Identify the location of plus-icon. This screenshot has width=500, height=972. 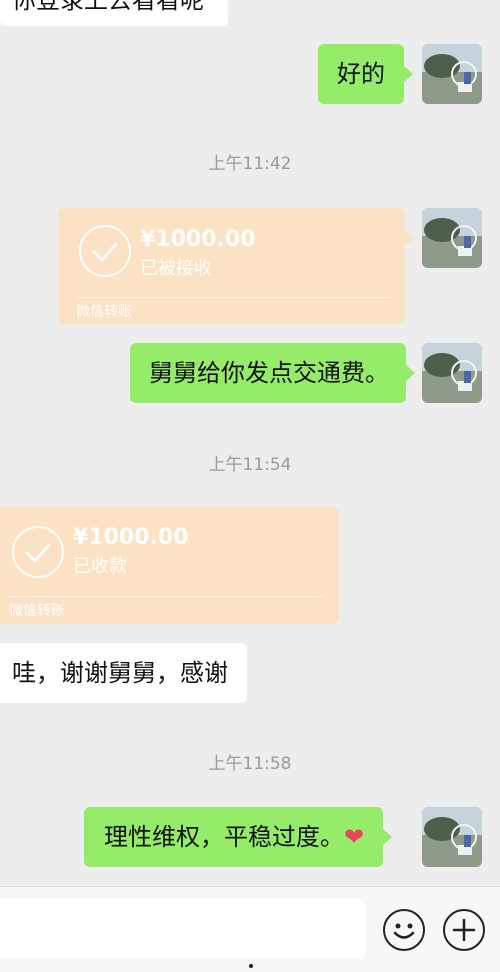
(464, 930).